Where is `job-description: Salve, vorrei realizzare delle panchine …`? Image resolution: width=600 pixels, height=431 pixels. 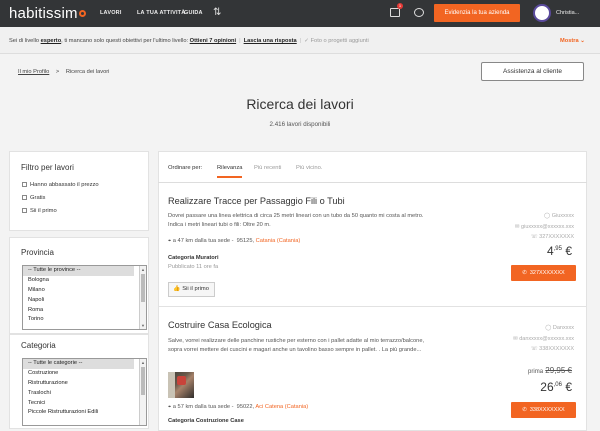
job-description: Salve, vorrei realizzare delle panchine … is located at coordinates (296, 346).